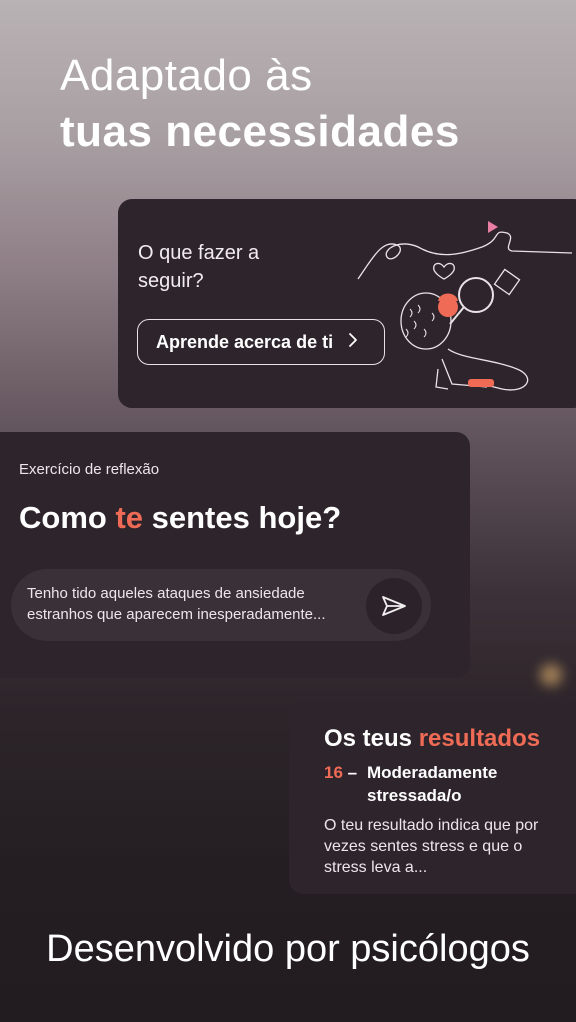 The image size is (576, 1022). I want to click on hero-line-2: tuas necessidades, so click(260, 131).